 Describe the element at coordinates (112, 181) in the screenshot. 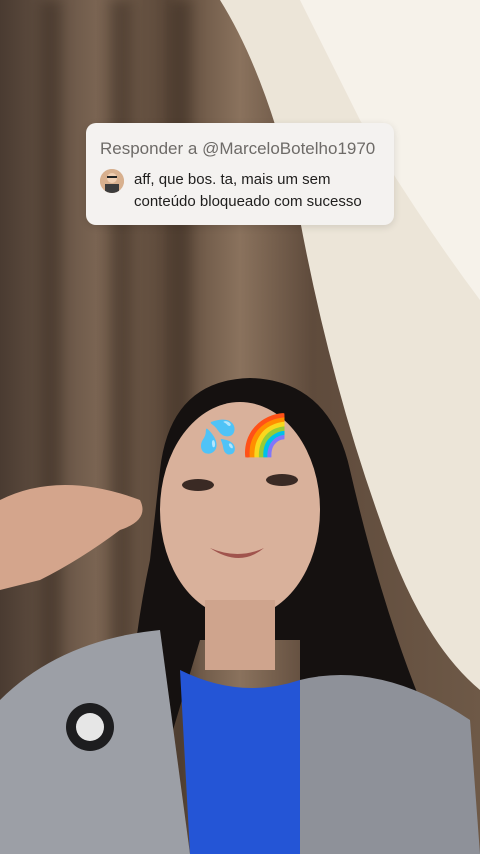

I see `commenter-avatar` at that location.